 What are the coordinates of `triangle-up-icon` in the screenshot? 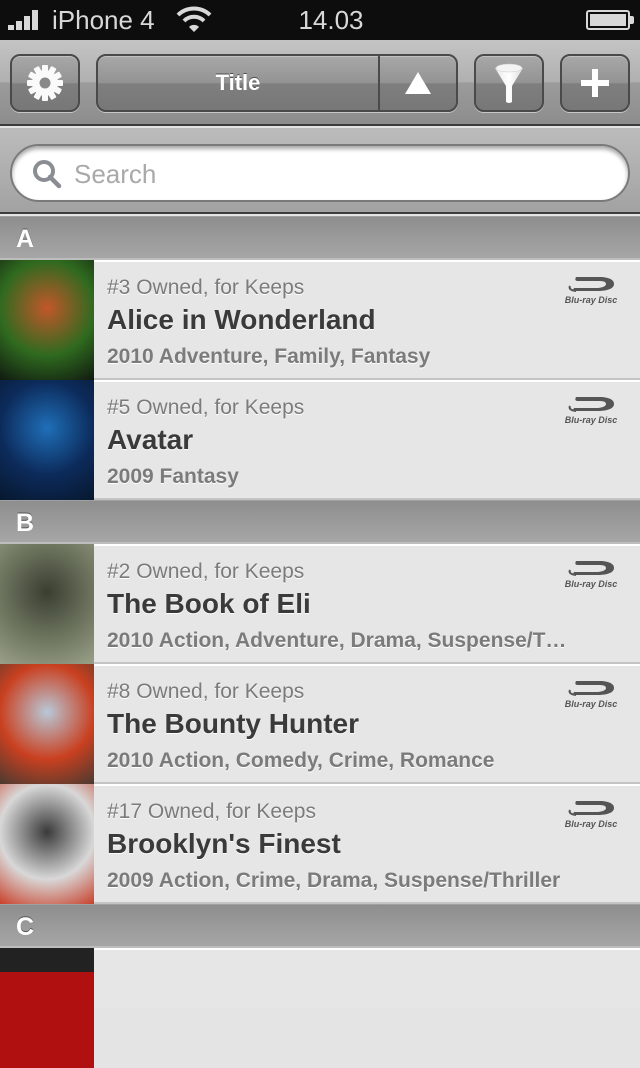 It's located at (418, 83).